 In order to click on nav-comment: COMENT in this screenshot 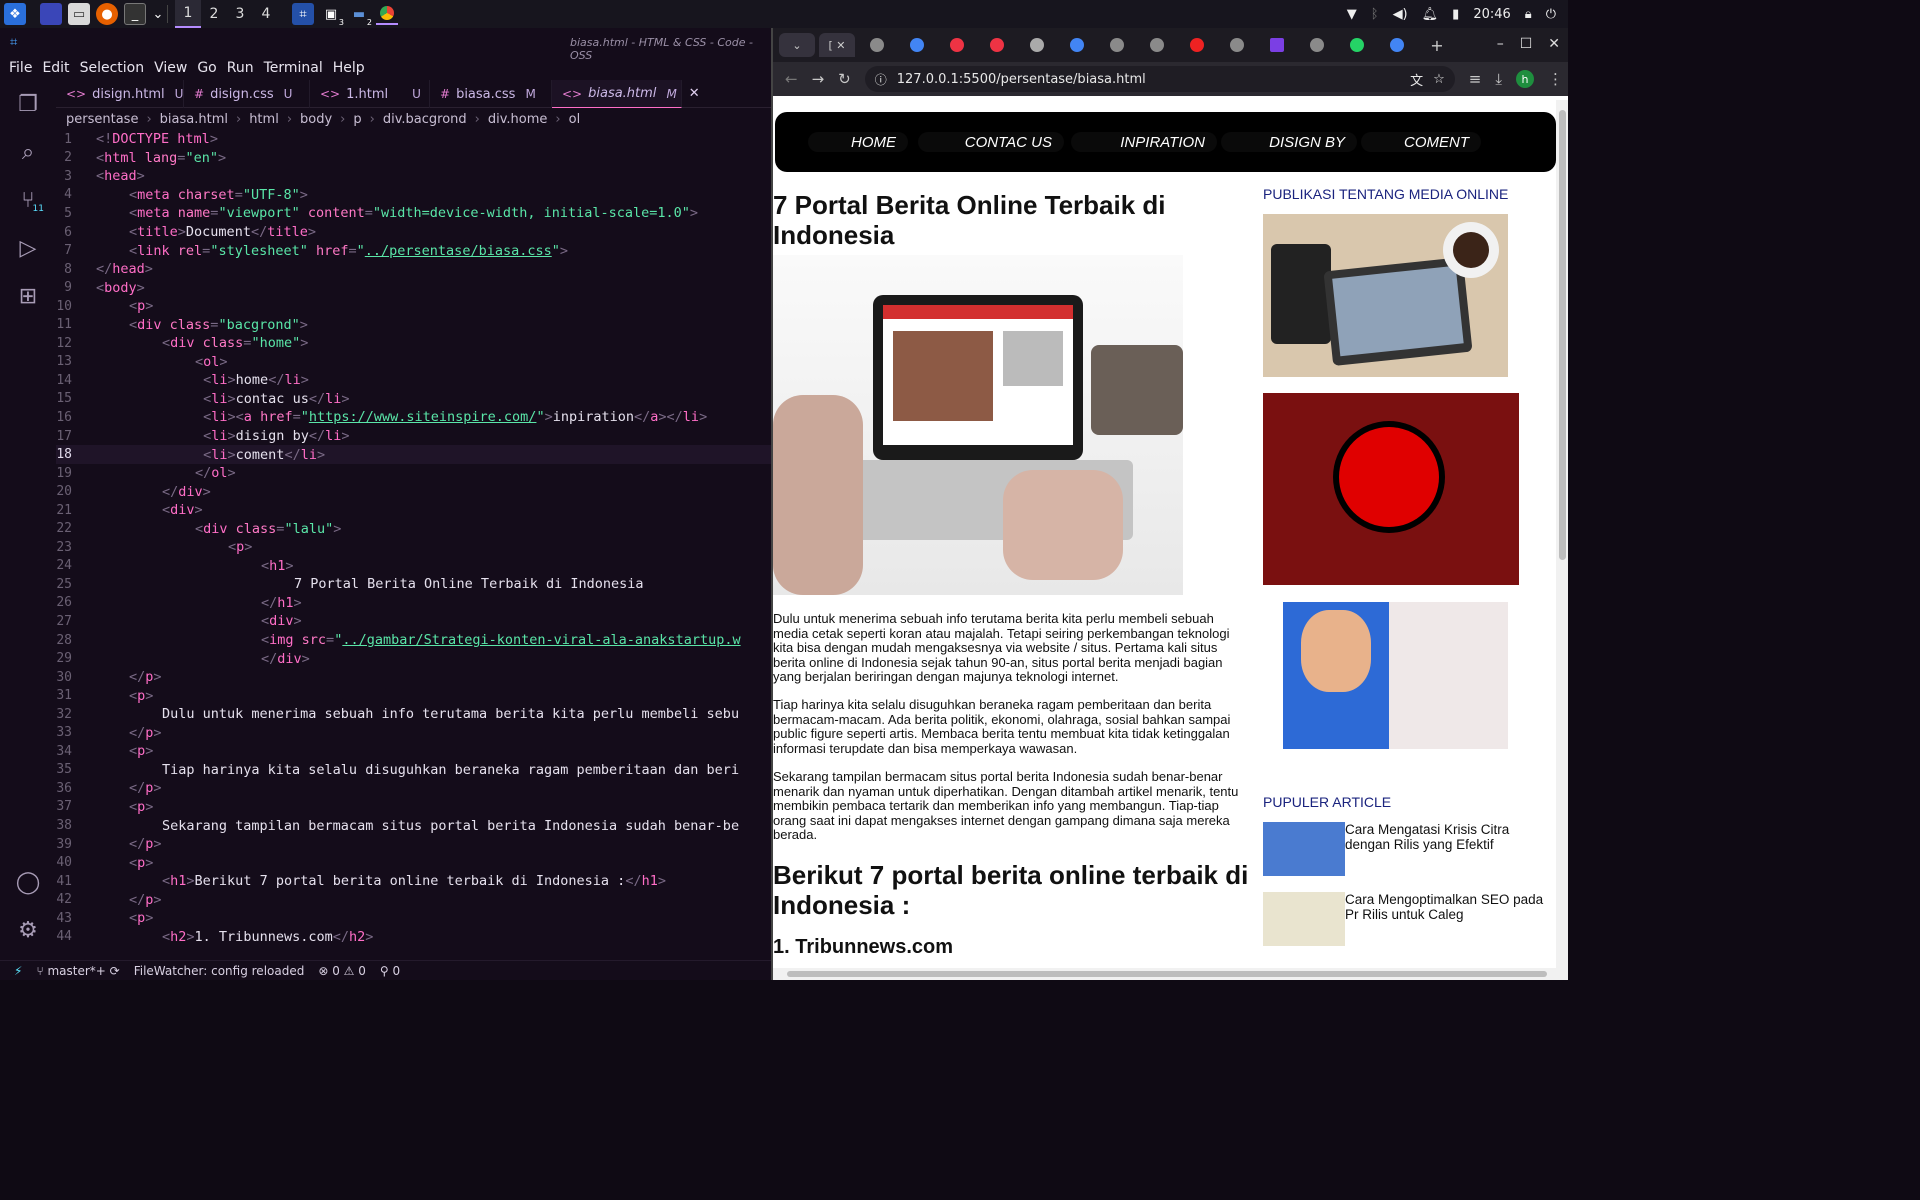, I will do `click(1421, 142)`.